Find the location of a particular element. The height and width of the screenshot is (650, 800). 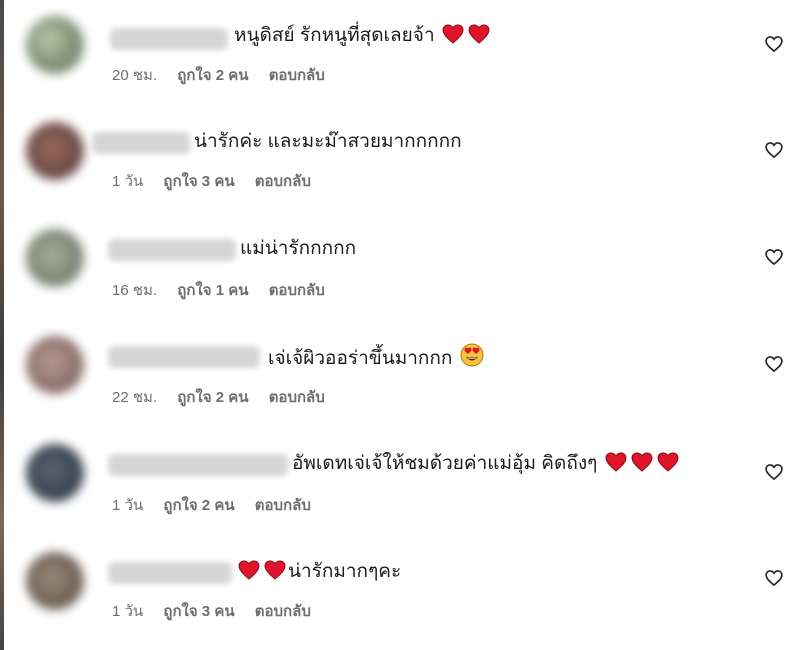

comment-text: น่ารักค่ะ และมะม๊าสวยมากกกกก is located at coordinates (328, 142).